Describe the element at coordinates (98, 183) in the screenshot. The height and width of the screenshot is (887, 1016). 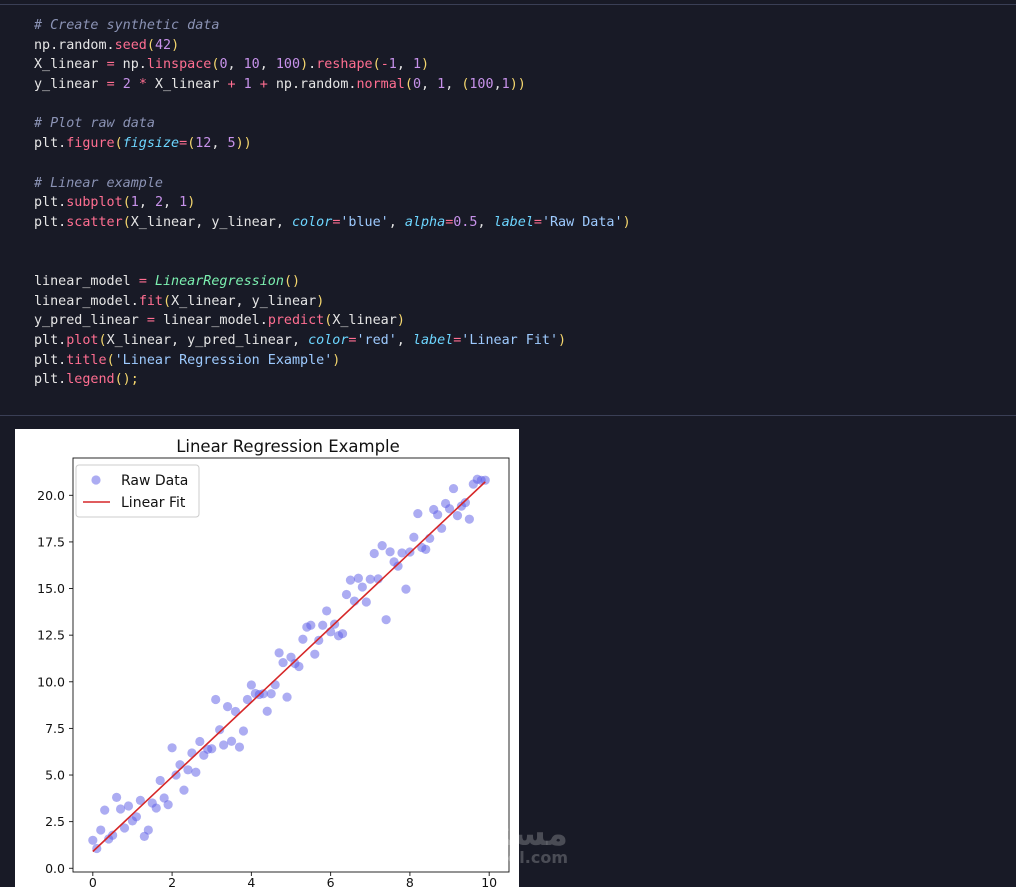
I see `code-token: # Linear example` at that location.